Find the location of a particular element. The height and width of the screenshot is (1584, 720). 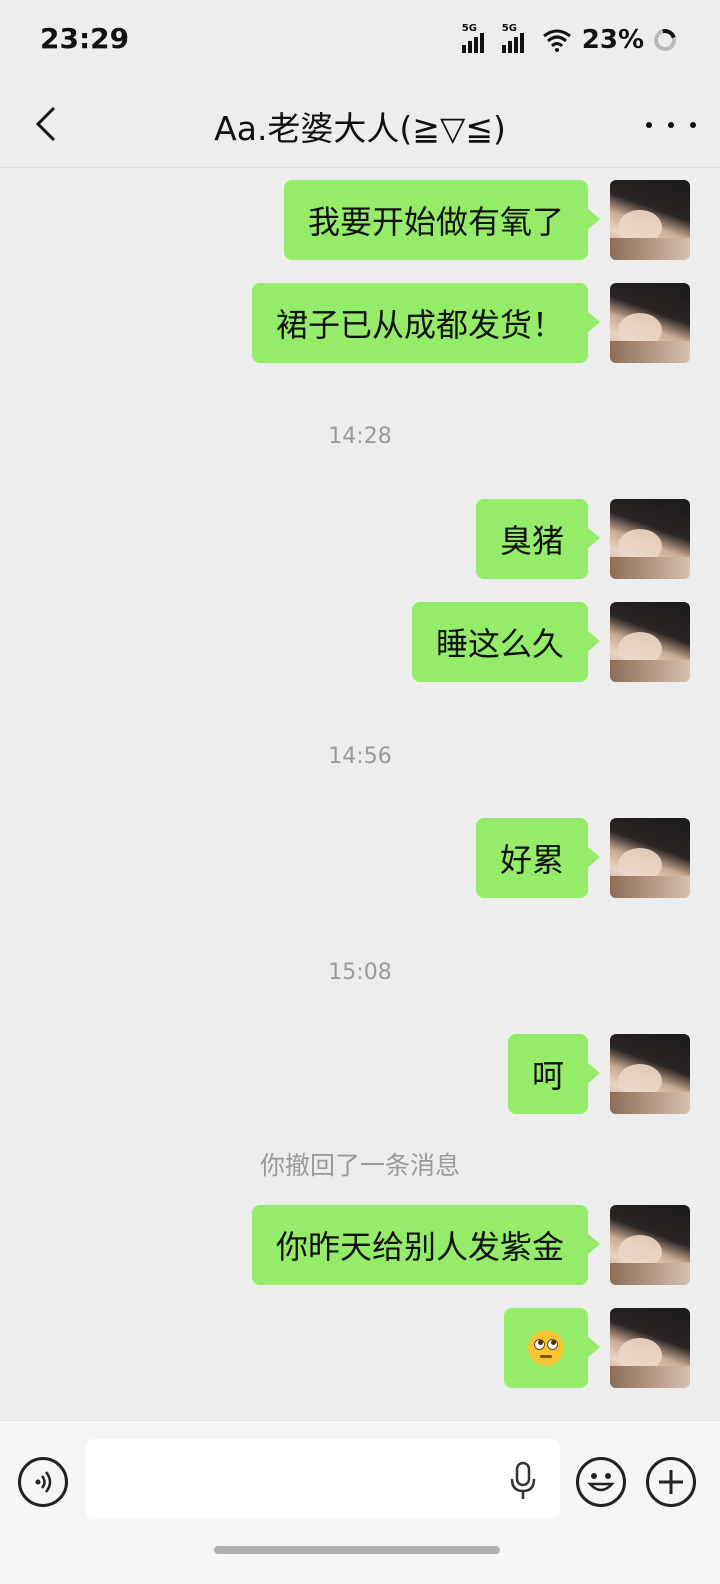

message-row: 好累 is located at coordinates (582, 858).